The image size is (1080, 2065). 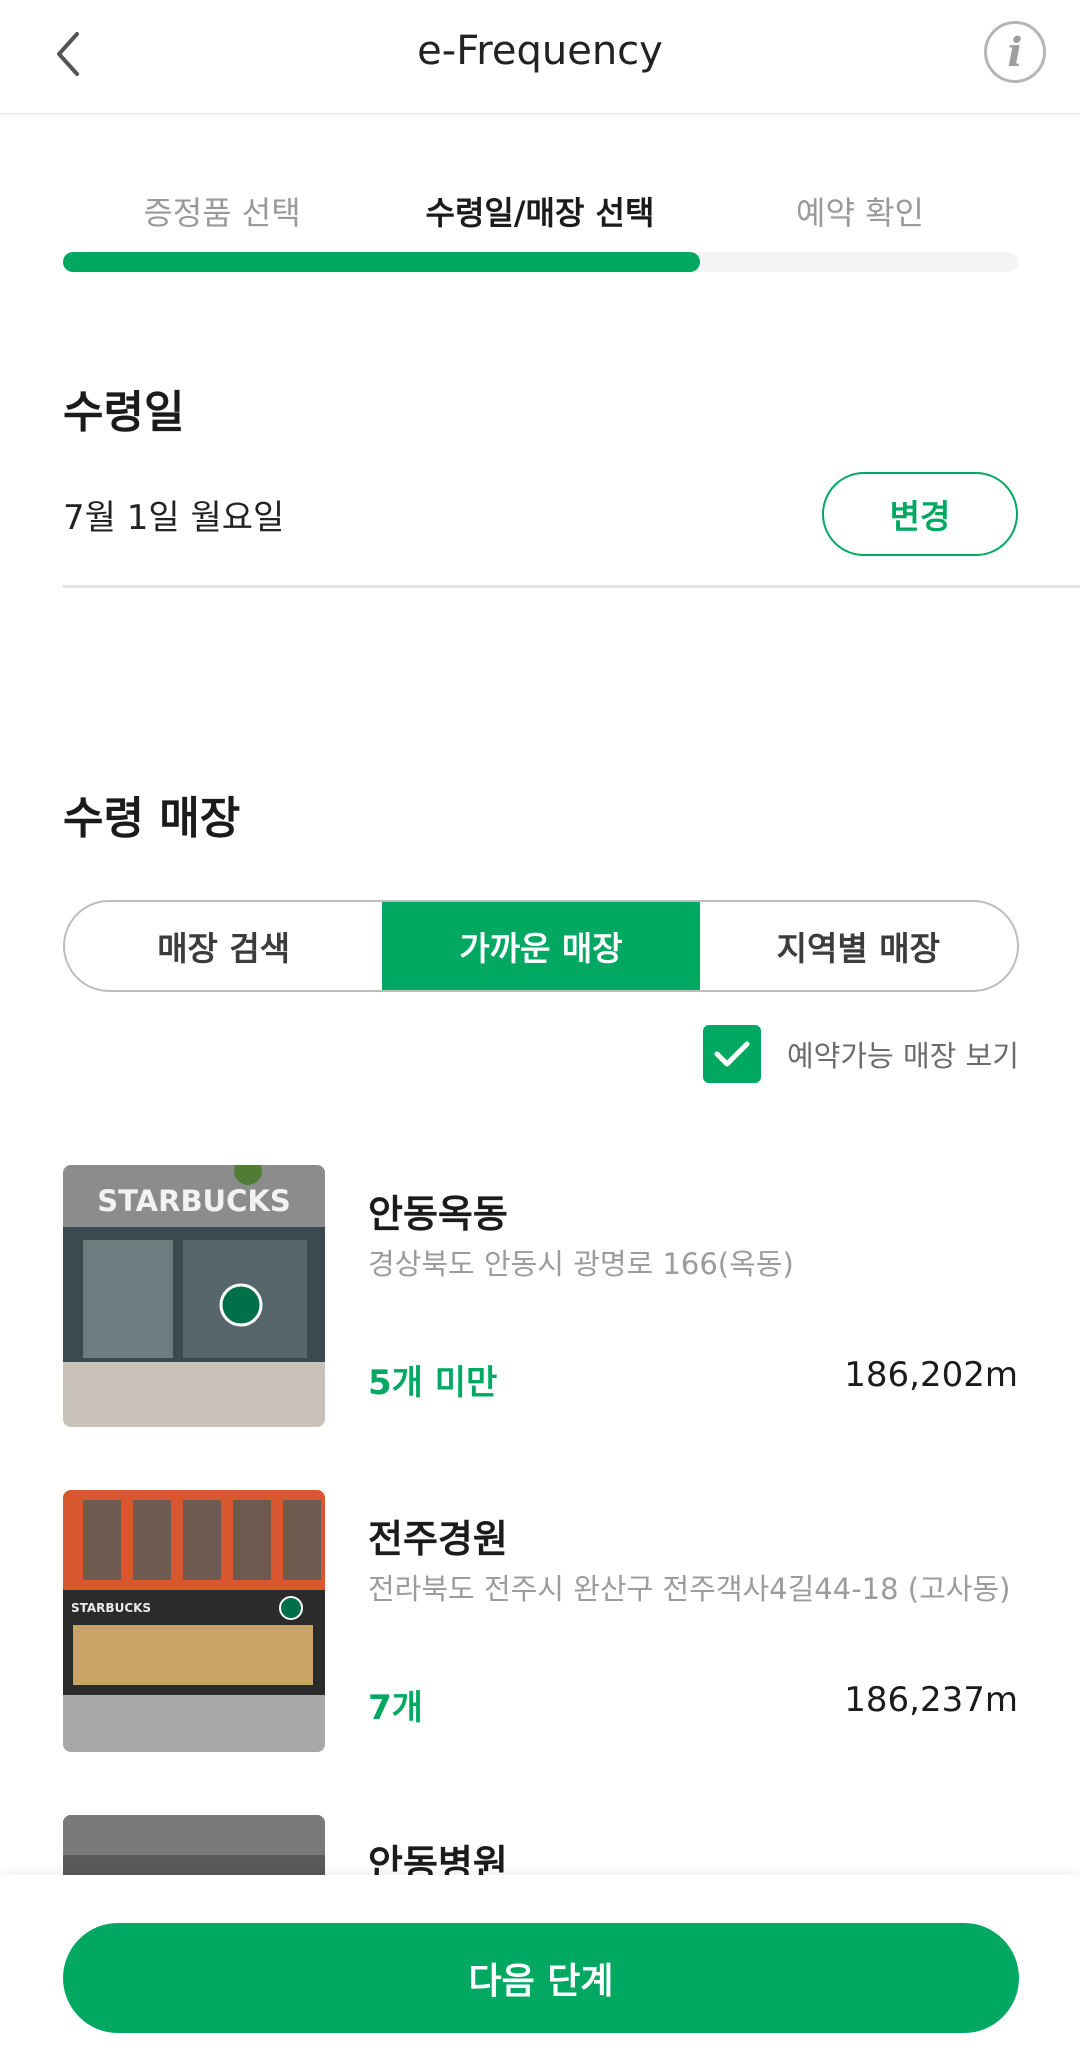 What do you see at coordinates (152, 818) in the screenshot?
I see `pickup-store-title: 수령 매장` at bounding box center [152, 818].